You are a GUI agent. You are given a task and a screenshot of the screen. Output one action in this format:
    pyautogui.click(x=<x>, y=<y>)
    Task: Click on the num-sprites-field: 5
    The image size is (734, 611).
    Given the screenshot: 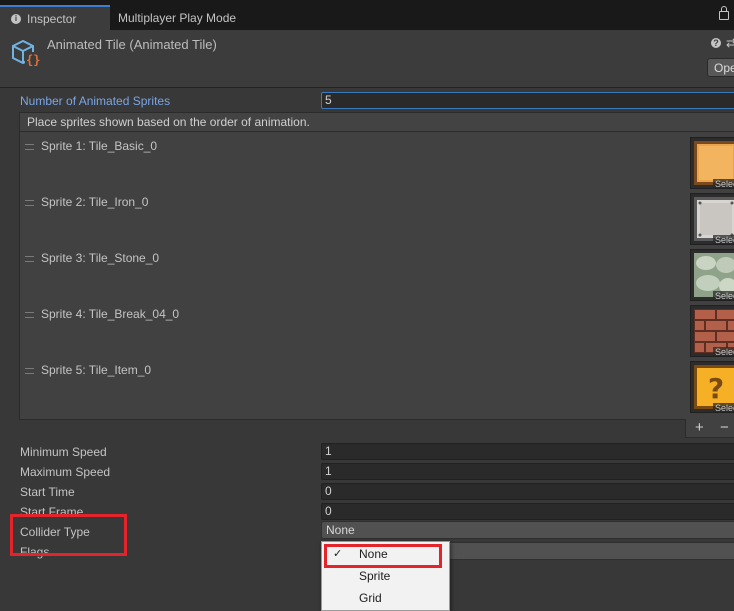 What is the action you would take?
    pyautogui.click(x=527, y=100)
    